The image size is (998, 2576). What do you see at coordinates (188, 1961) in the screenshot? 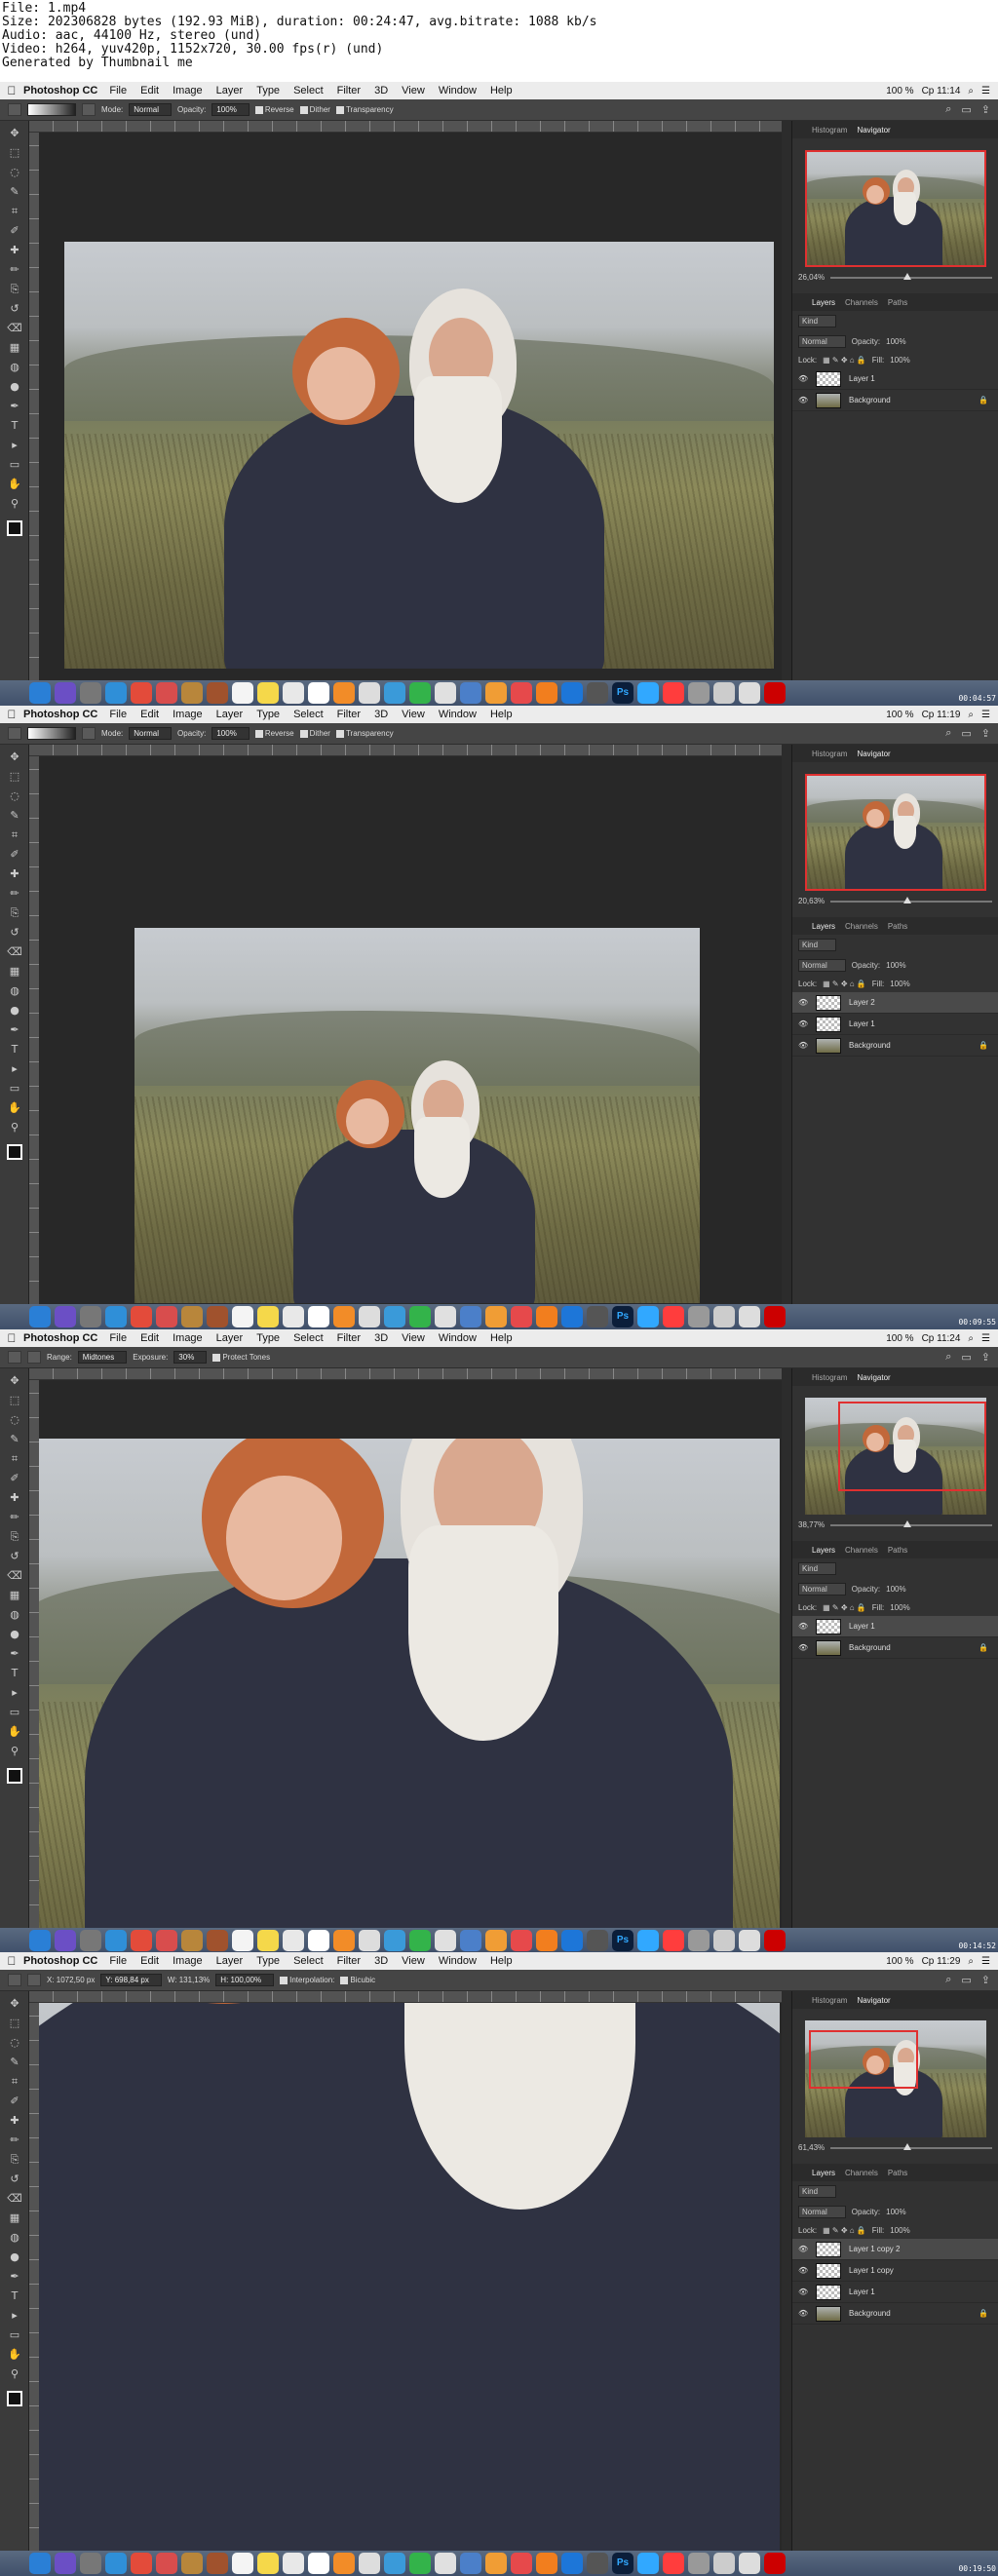
I see `menu-item-image: Image` at bounding box center [188, 1961].